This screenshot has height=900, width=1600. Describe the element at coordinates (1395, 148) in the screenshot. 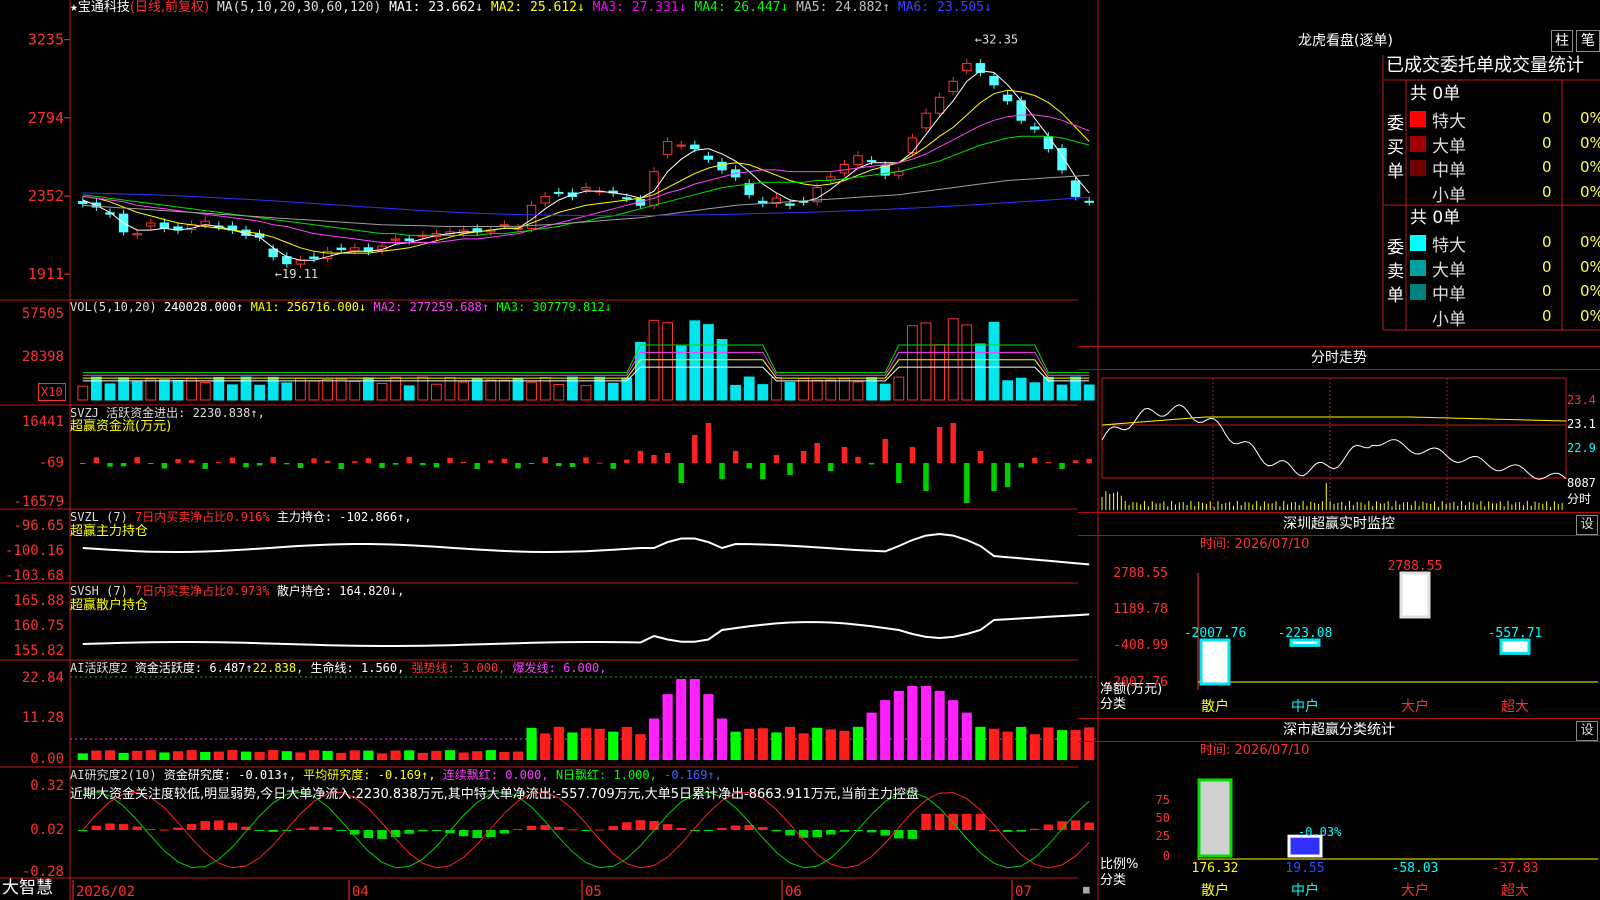

I see `buy-orders-label: 委买单` at that location.